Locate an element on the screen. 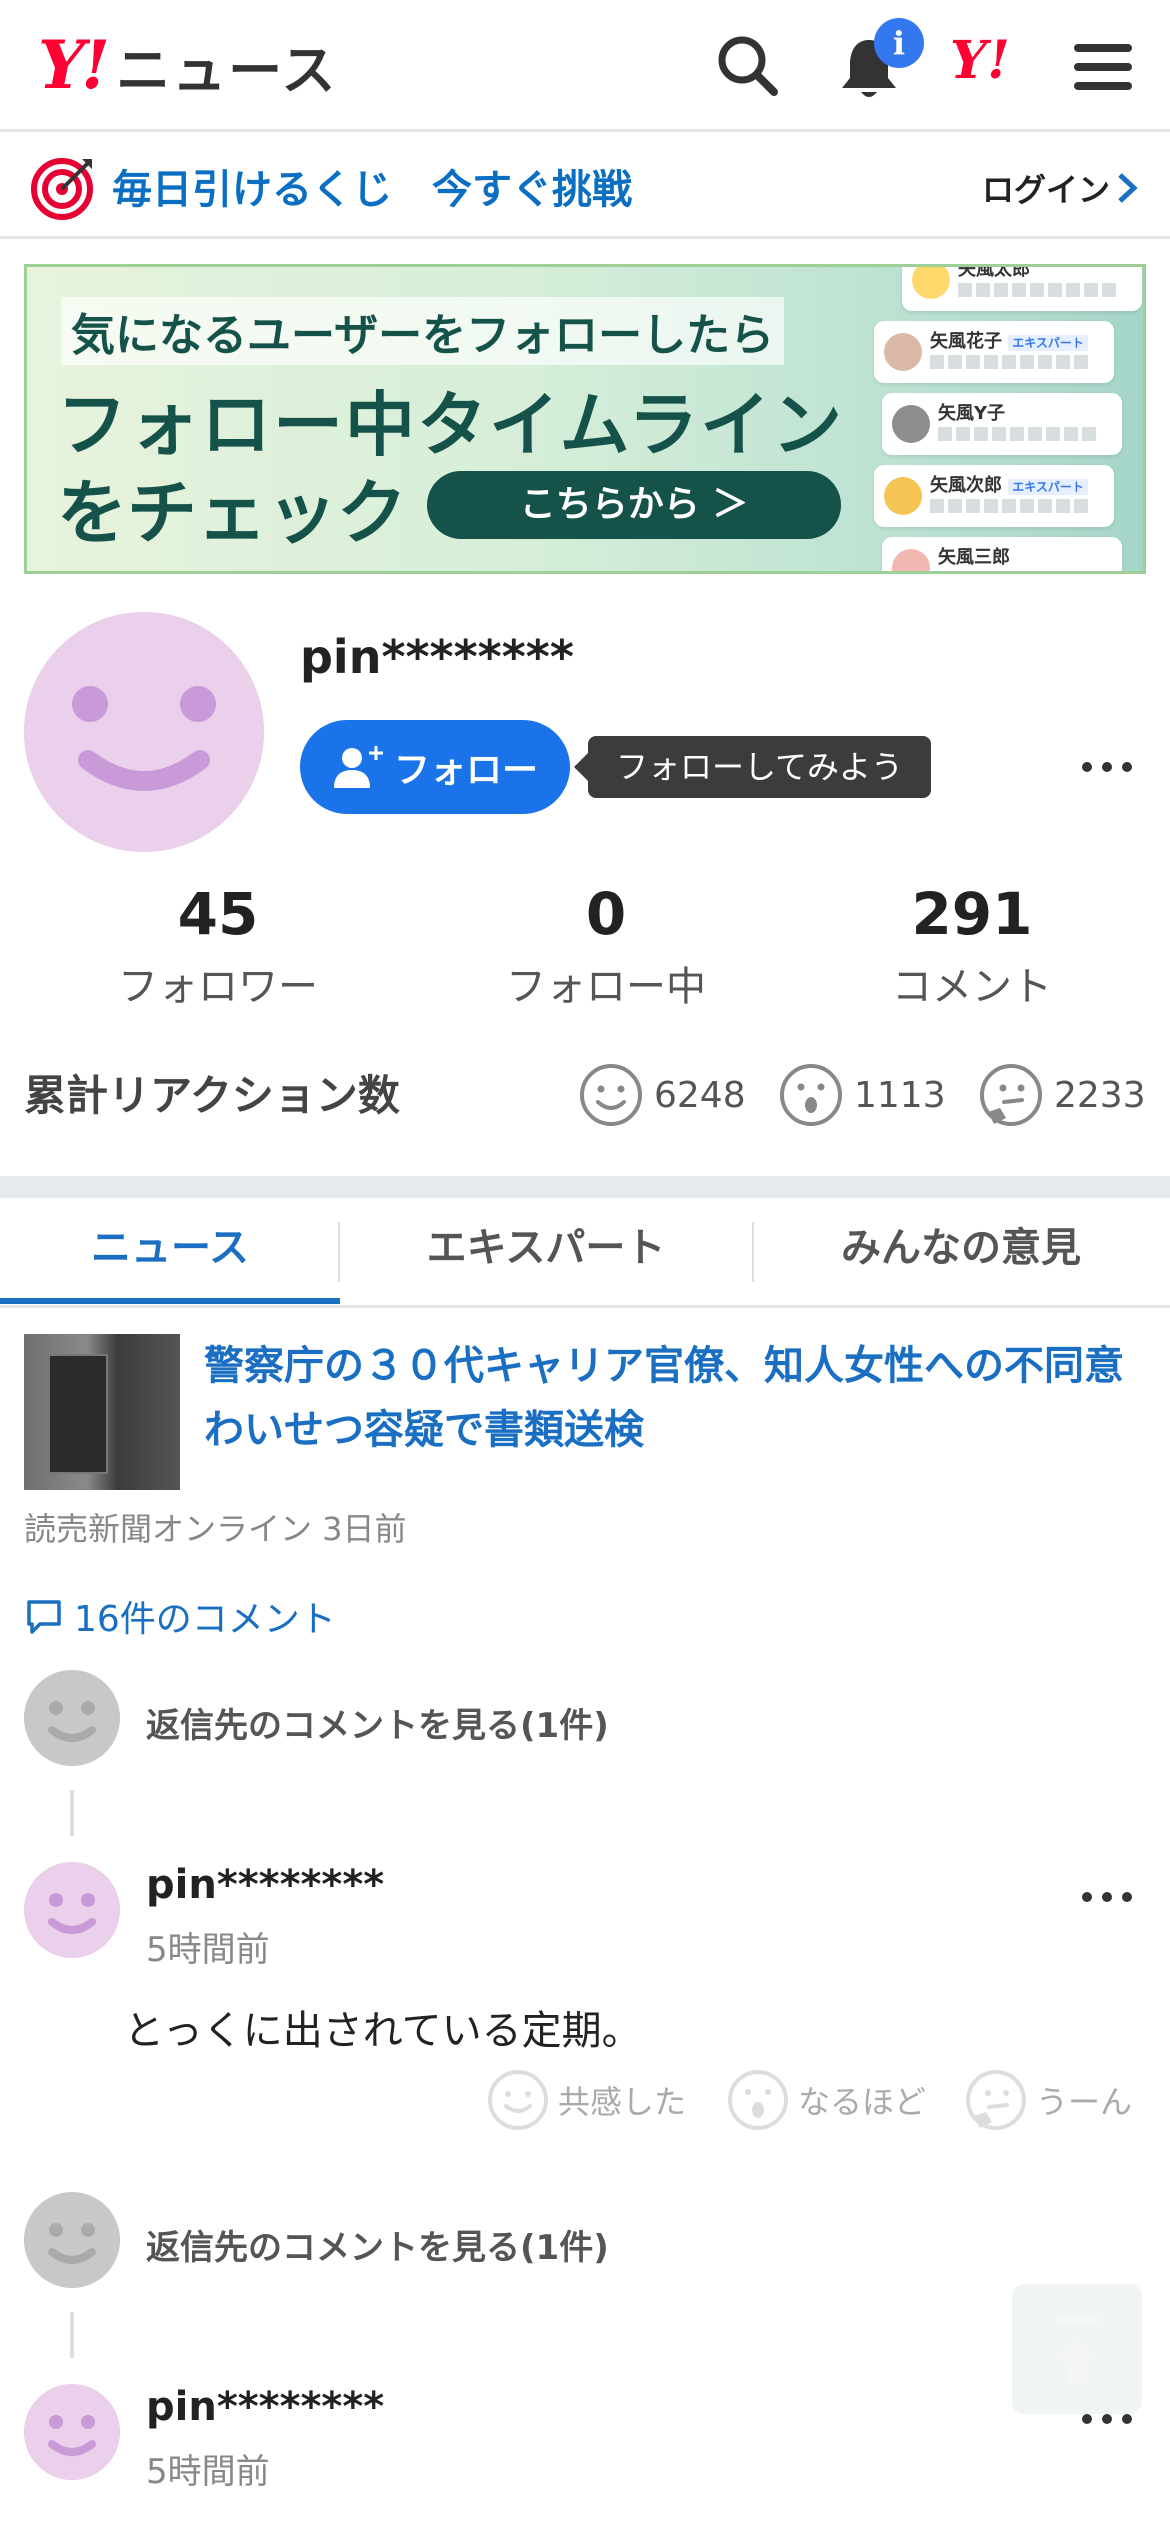  reaction-count: 6248 is located at coordinates (700, 1095).